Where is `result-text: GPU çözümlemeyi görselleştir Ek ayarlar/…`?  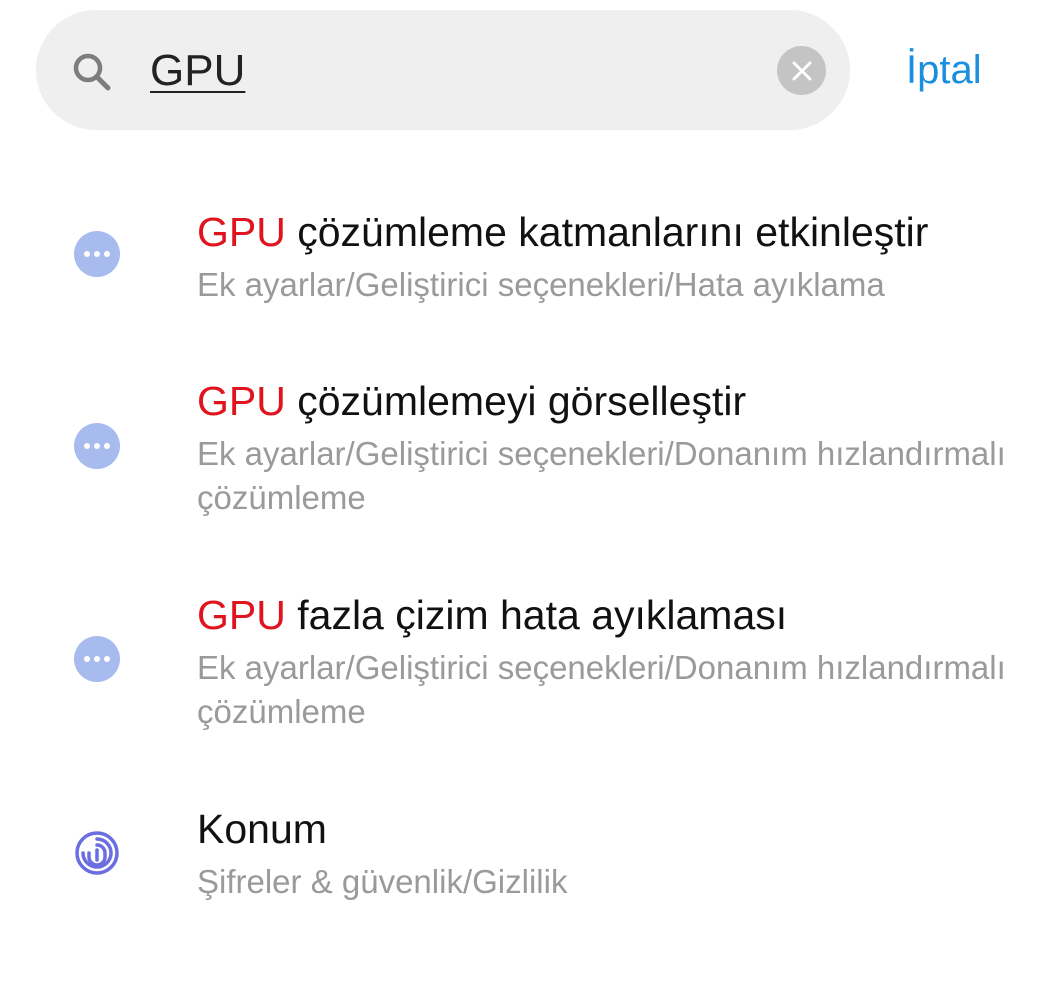
result-text: GPU çözümlemeyi görselleştir Ek ayarlar/… is located at coordinates (612, 448).